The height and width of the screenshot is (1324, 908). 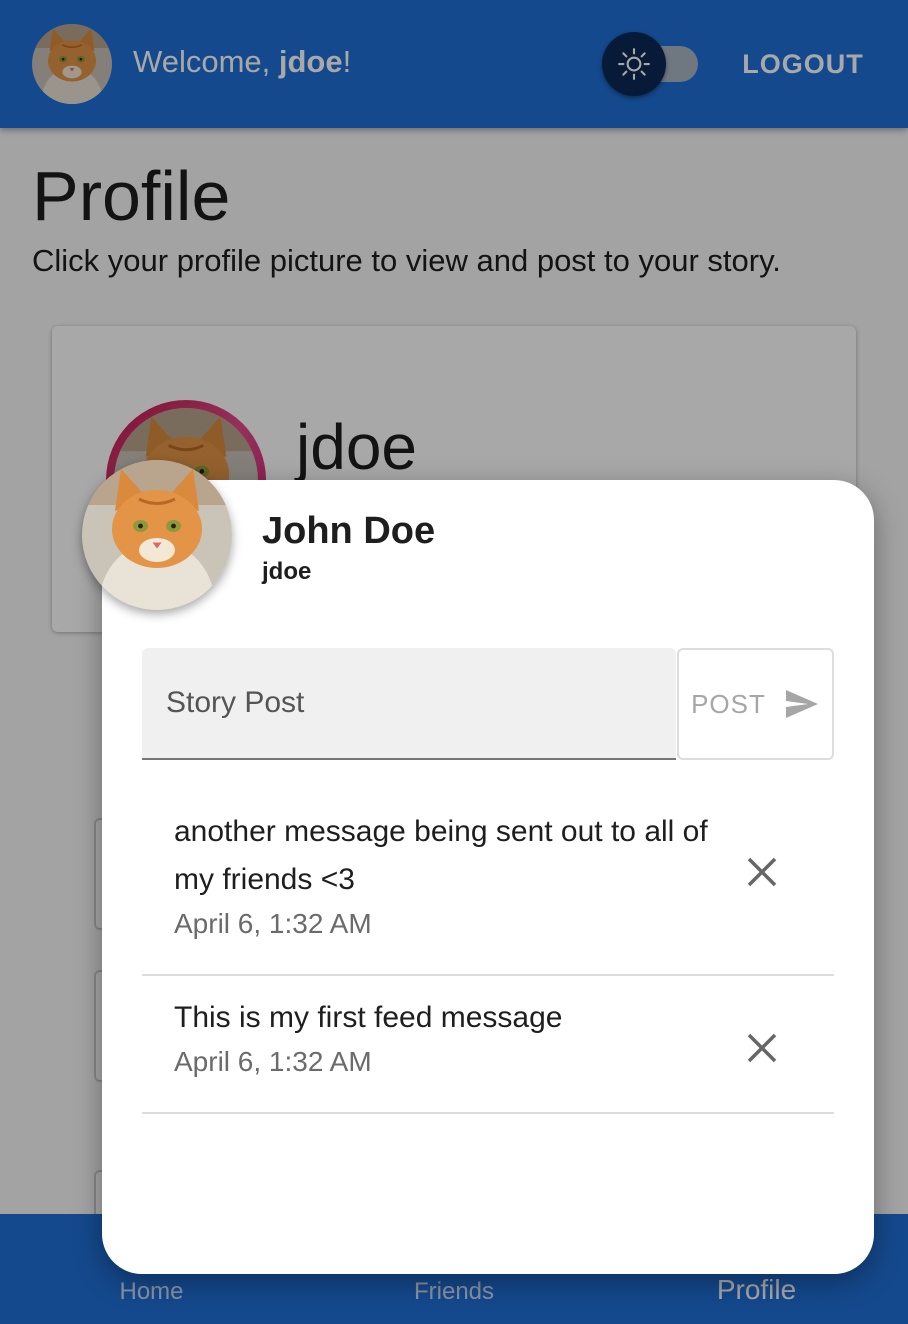 I want to click on story-post-input, so click(x=409, y=704).